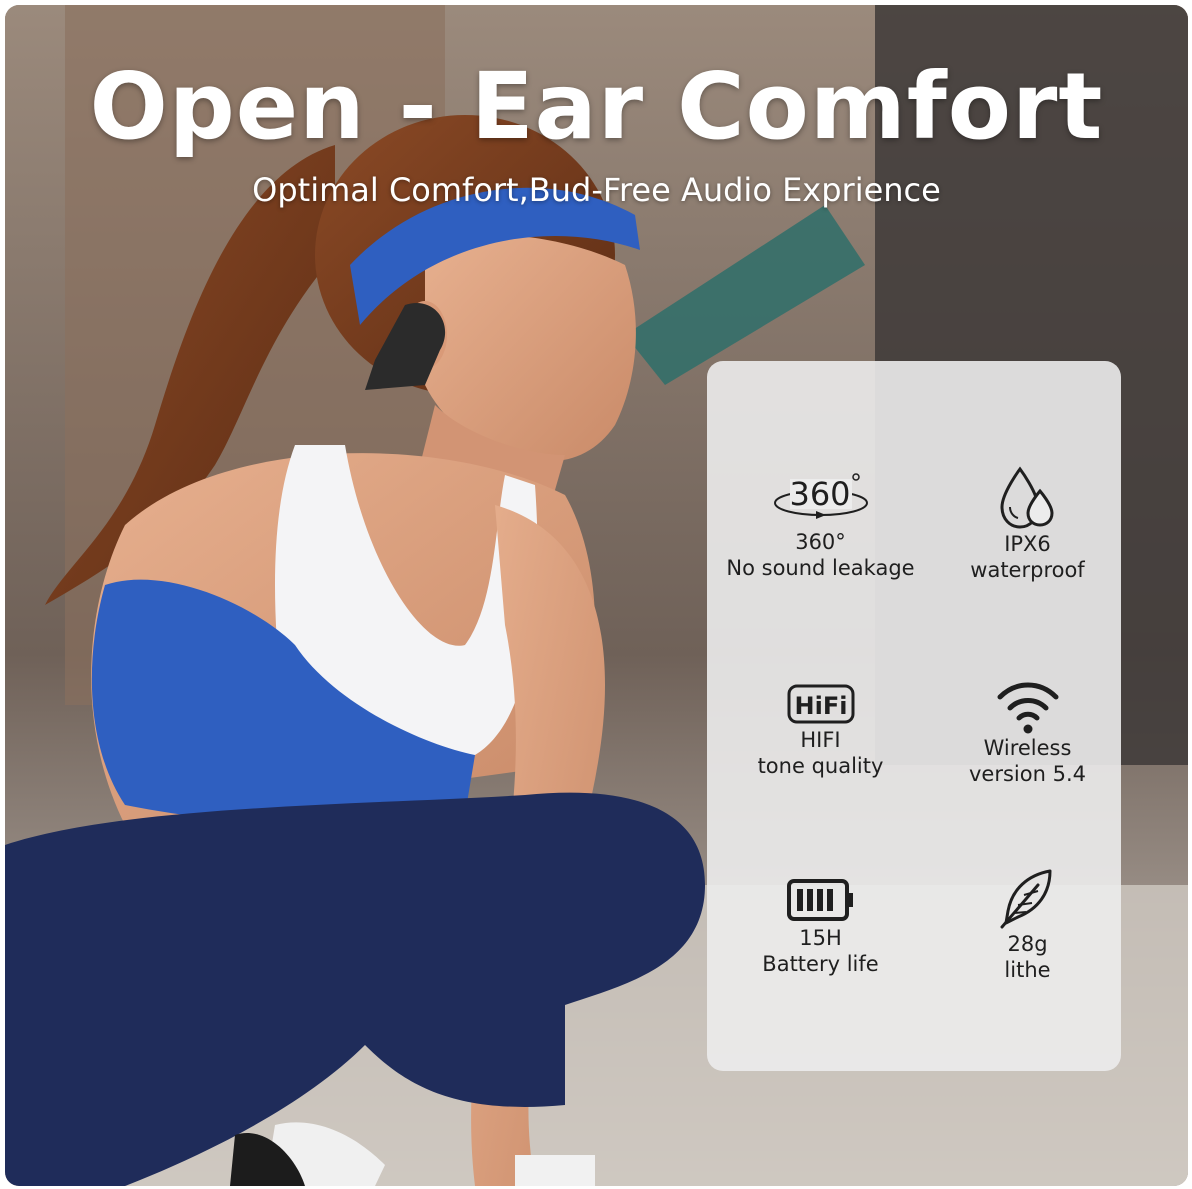  I want to click on feature-waterproof-line2: waterproof, so click(1027, 570).